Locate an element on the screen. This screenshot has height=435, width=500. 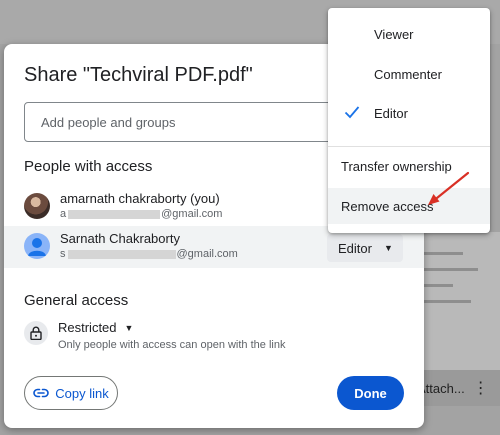
menu-item-viewer: Viewer is located at coordinates (409, 34).